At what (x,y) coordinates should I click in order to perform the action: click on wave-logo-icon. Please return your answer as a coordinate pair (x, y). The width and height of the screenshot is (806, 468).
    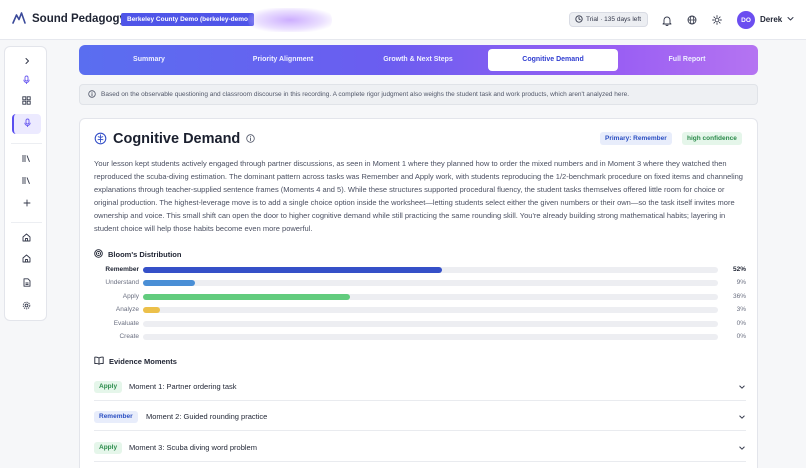
    Looking at the image, I should click on (19, 19).